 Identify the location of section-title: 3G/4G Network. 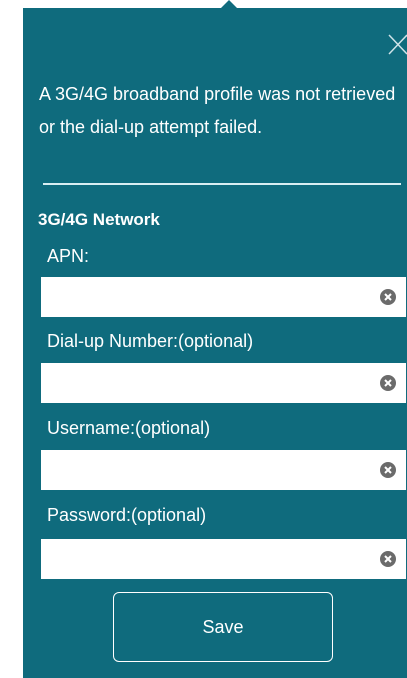
(99, 219).